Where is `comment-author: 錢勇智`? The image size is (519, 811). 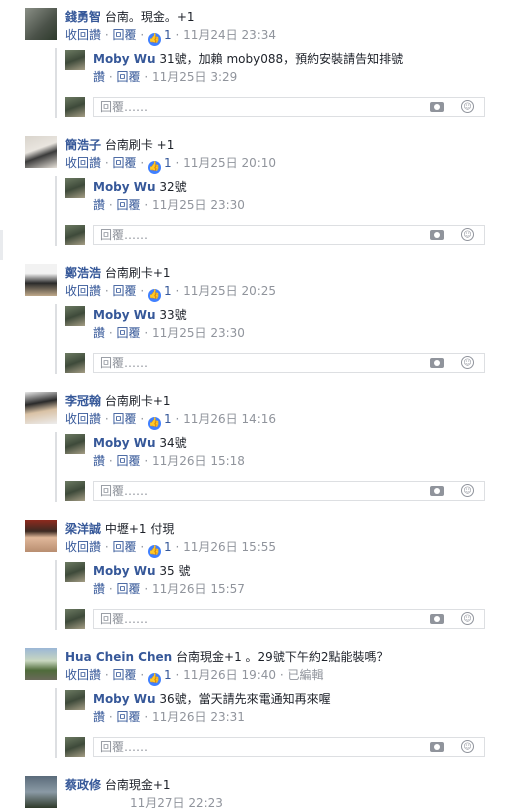 comment-author: 錢勇智 is located at coordinates (83, 17).